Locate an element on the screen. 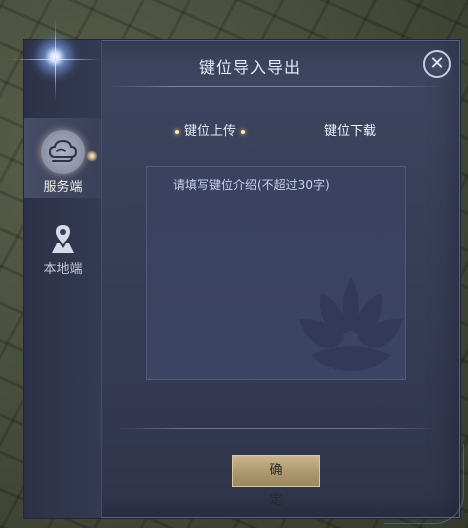  tab-download: 键位下载 is located at coordinates (350, 129).